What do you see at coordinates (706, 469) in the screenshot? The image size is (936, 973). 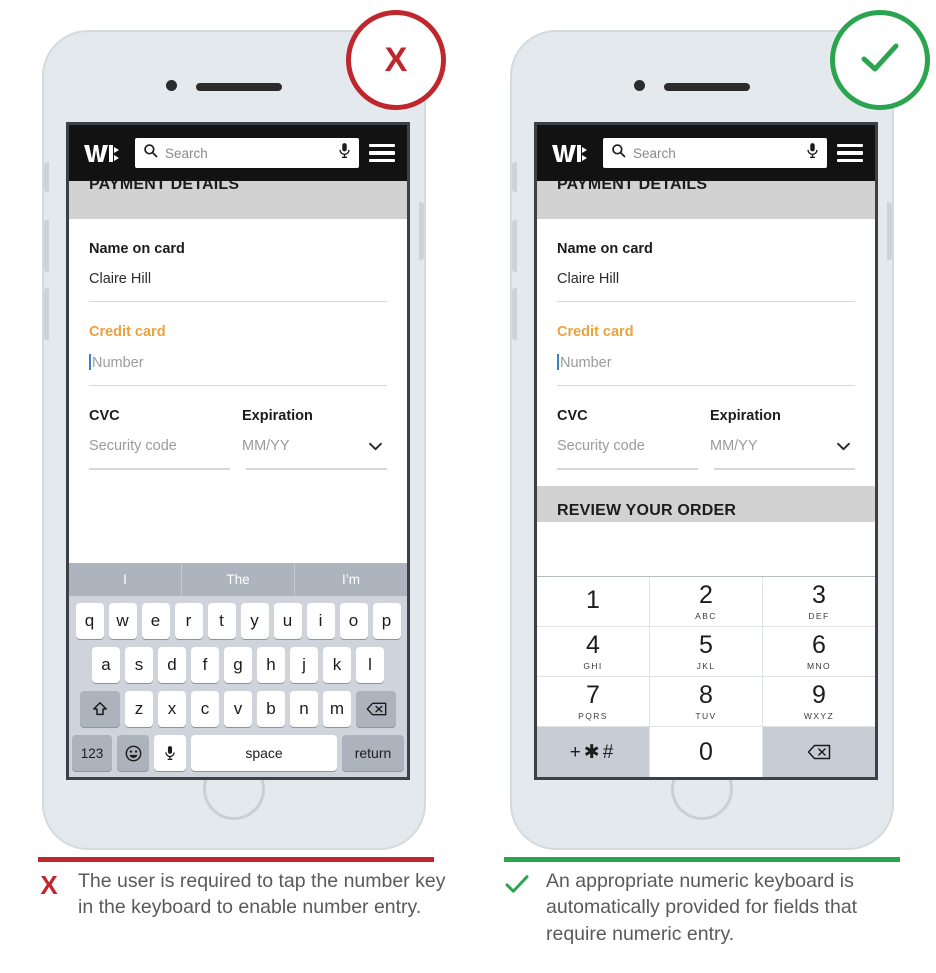 I see `field-underlines` at bounding box center [706, 469].